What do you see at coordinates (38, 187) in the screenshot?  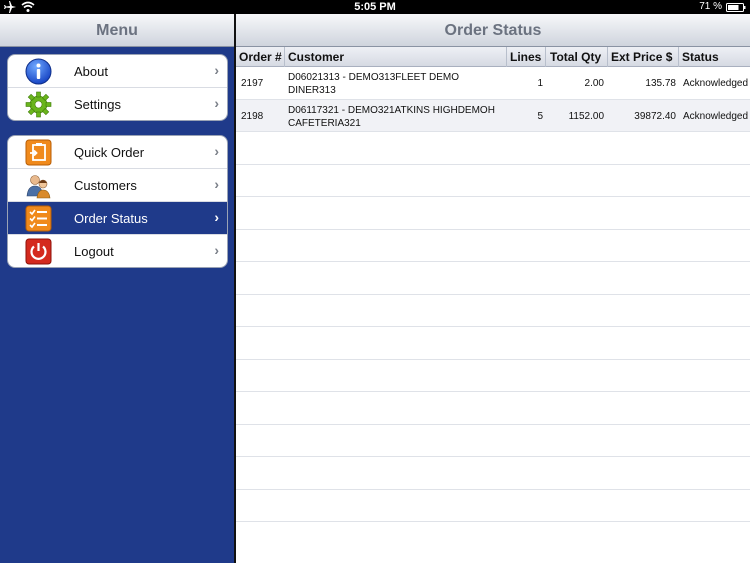 I see `customers-icon` at bounding box center [38, 187].